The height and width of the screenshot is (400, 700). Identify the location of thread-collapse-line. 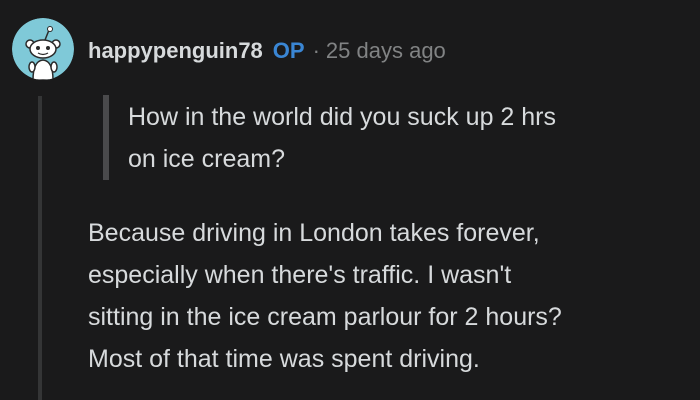
(40, 248).